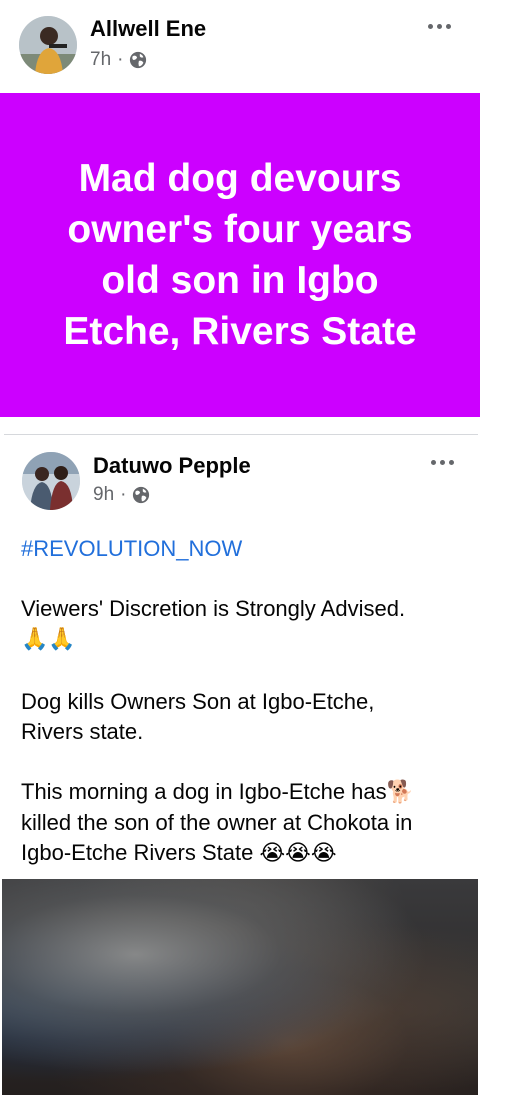 This screenshot has width=516, height=1107. What do you see at coordinates (48, 639) in the screenshot?
I see `praying-hands-emoji: 🙏🙏` at bounding box center [48, 639].